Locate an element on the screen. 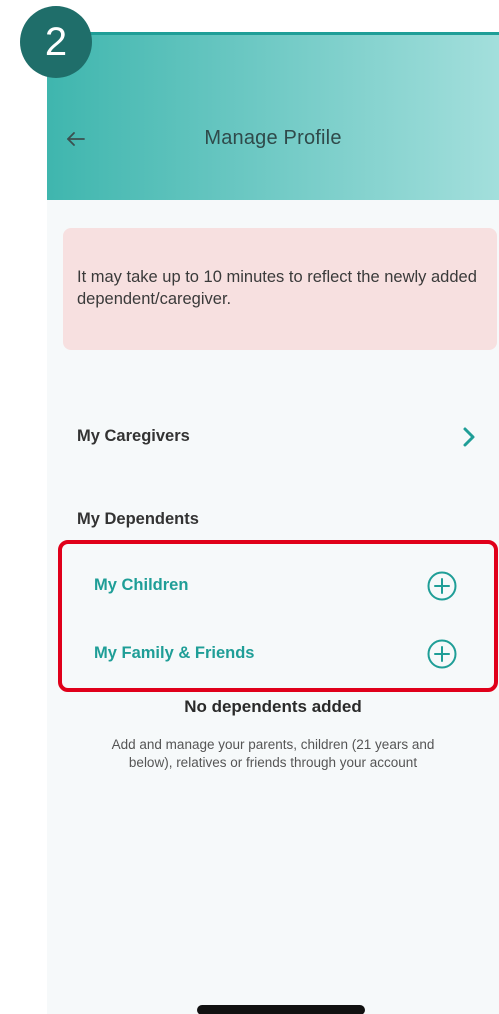  step-number-badge: 2 is located at coordinates (56, 42).